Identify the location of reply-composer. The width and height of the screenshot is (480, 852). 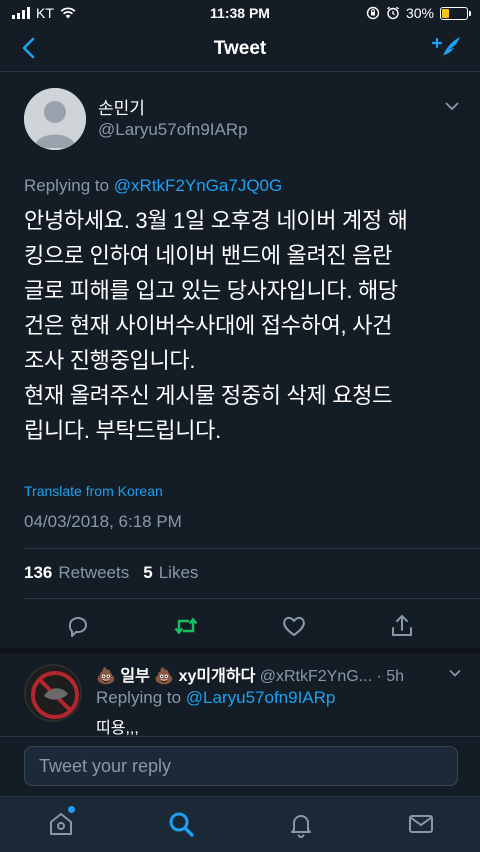
(240, 766).